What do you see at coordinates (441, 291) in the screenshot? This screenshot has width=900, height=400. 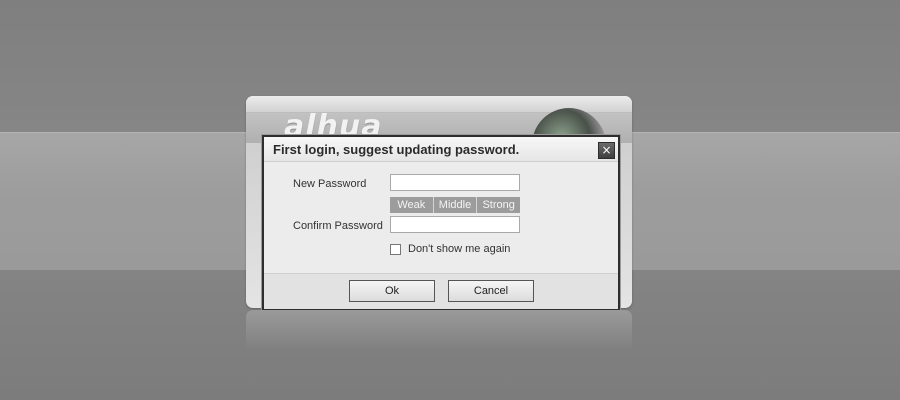 I see `dialog-footer` at bounding box center [441, 291].